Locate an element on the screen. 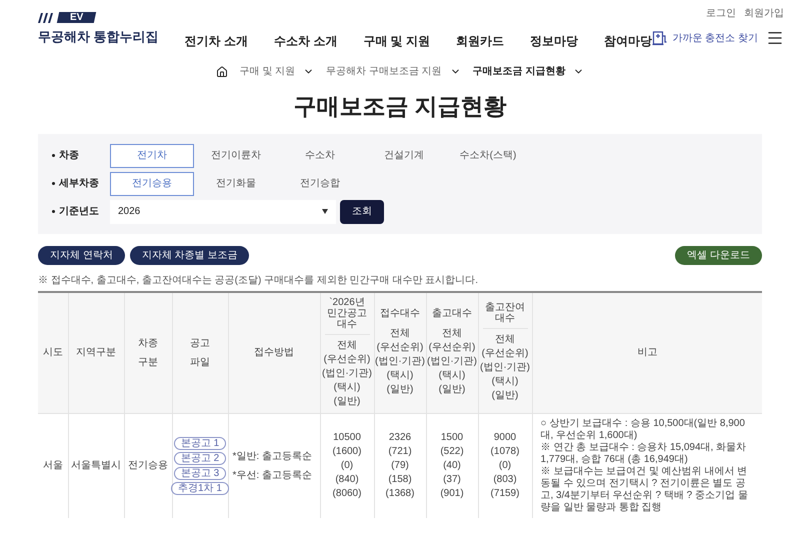  filter-label: 차종 is located at coordinates (69, 156).